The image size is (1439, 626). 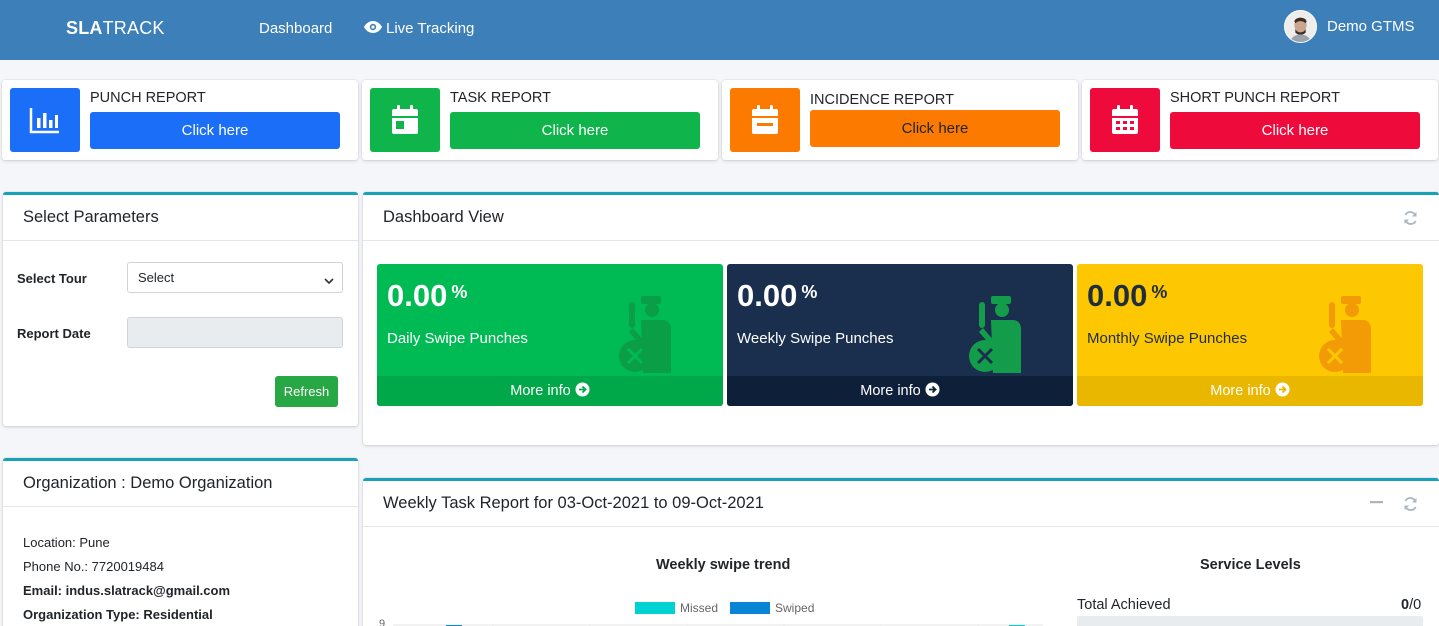 I want to click on org-location: Location: Pune, so click(x=66, y=542).